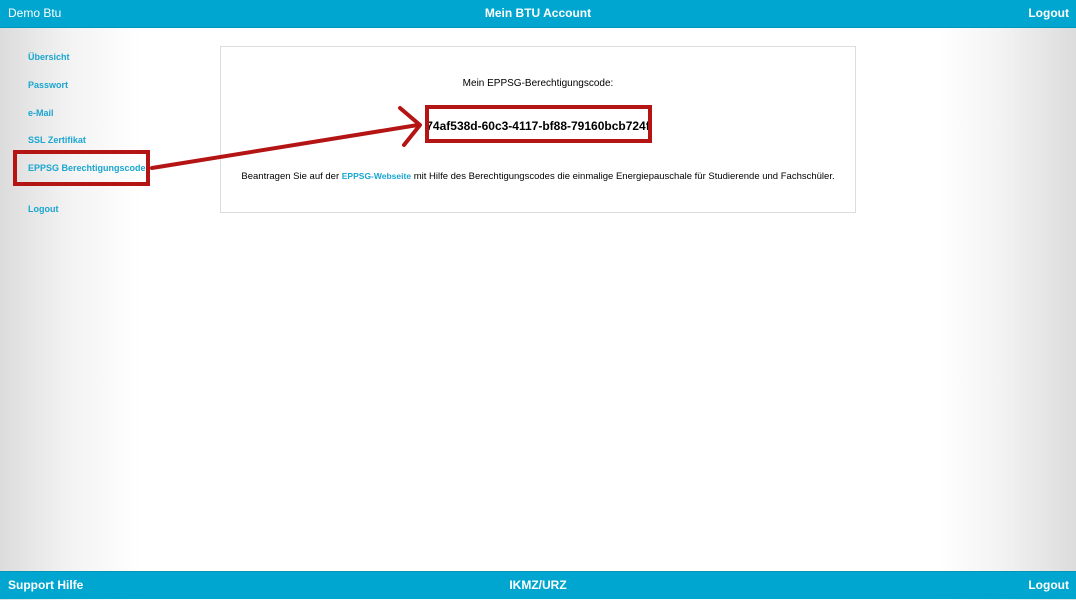  Describe the element at coordinates (49, 57) in the screenshot. I see `sidebar-item-uebersicht: Übersicht` at that location.